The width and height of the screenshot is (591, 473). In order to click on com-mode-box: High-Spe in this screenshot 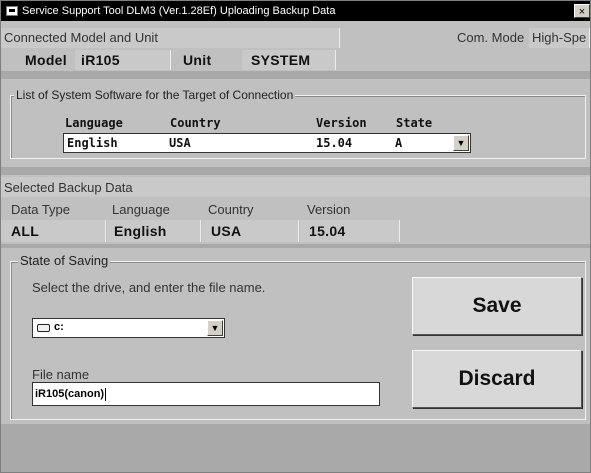, I will do `click(559, 38)`.